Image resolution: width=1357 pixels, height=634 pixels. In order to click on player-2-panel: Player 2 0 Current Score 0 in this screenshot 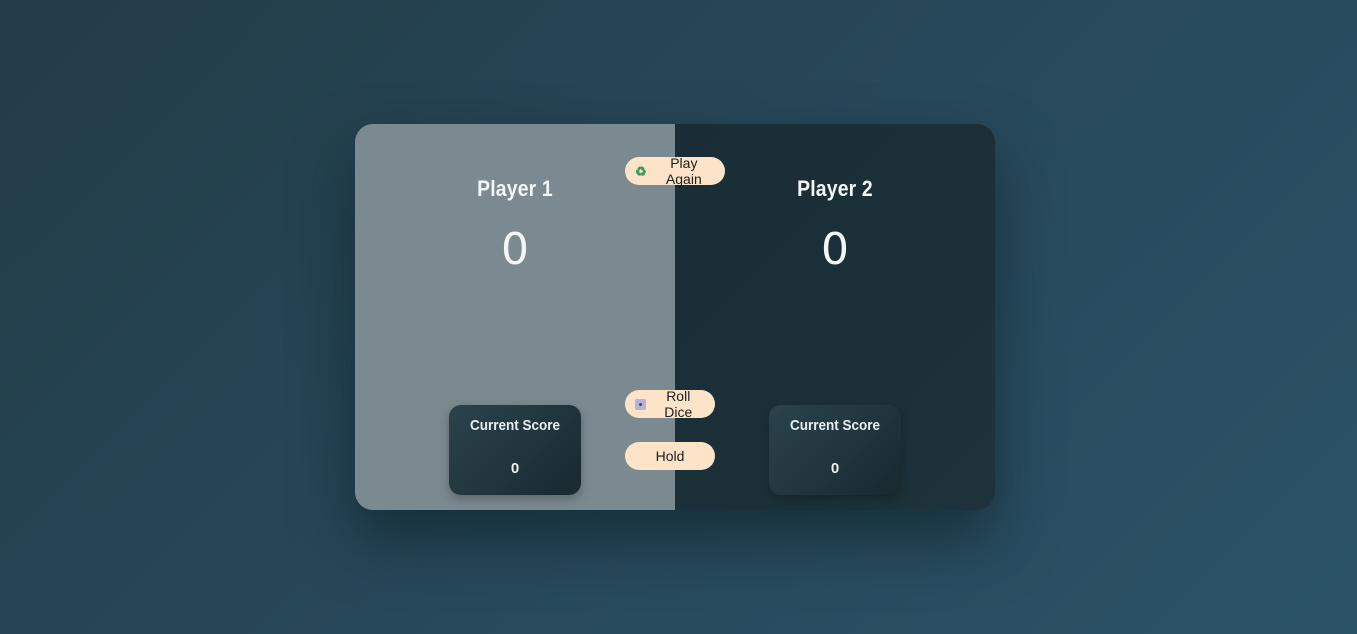, I will do `click(835, 317)`.